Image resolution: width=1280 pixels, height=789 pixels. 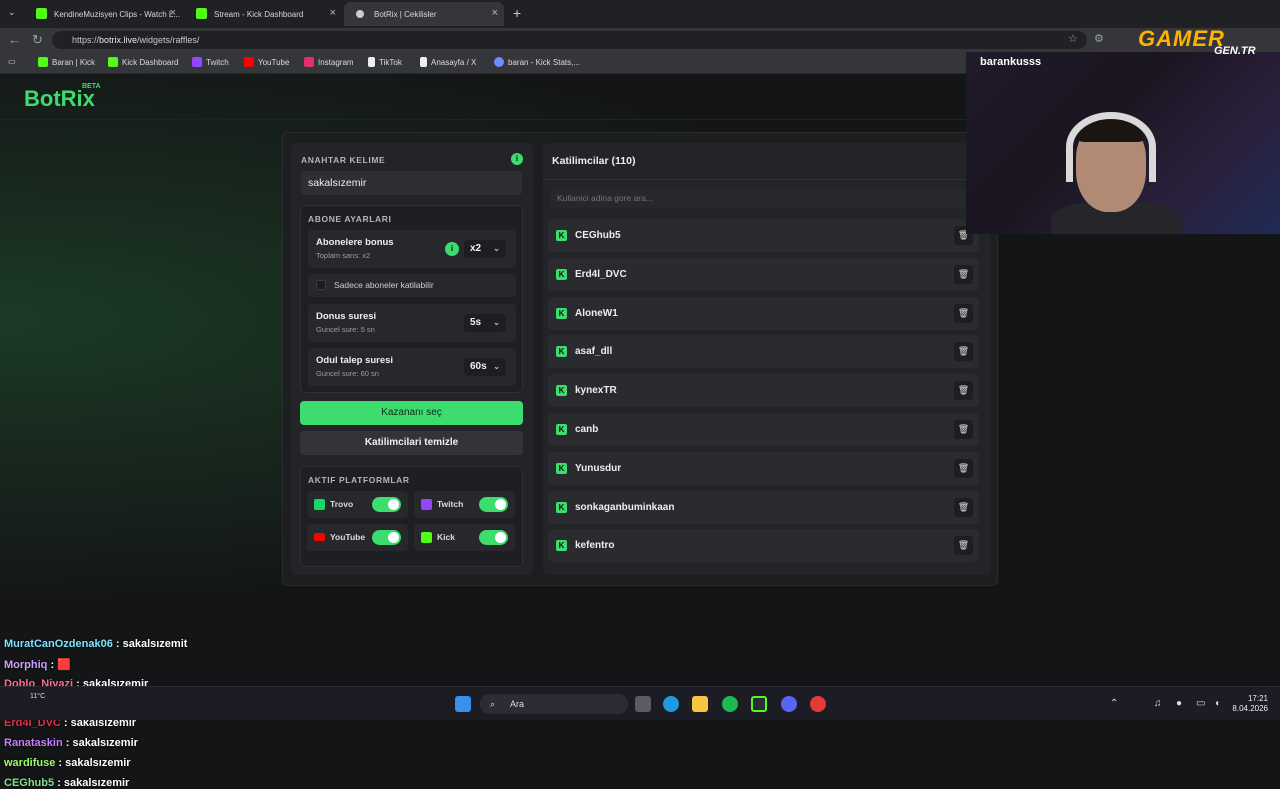 I want to click on platform-twitch: Twitch, so click(x=464, y=504).